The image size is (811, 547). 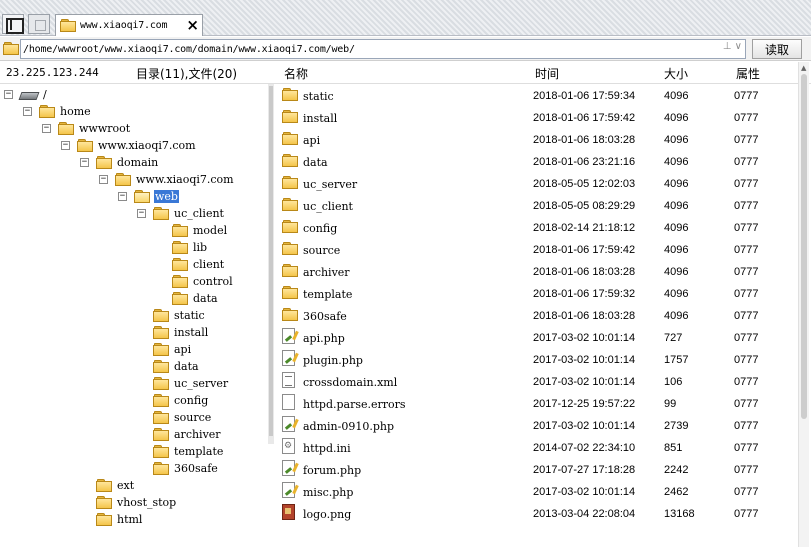 I want to click on file-row: forum.php 2017-07-27 17:18:28 2242 0777, so click(x=536, y=470).